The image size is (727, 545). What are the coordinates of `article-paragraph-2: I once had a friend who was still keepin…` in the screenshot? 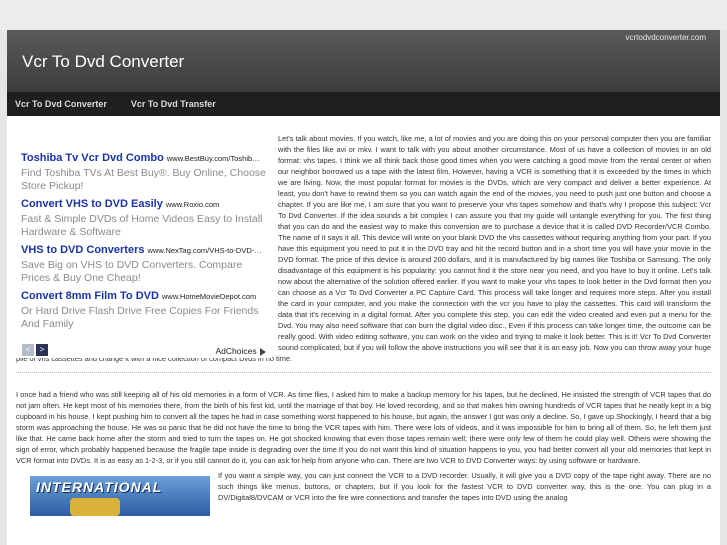 It's located at (363, 427).